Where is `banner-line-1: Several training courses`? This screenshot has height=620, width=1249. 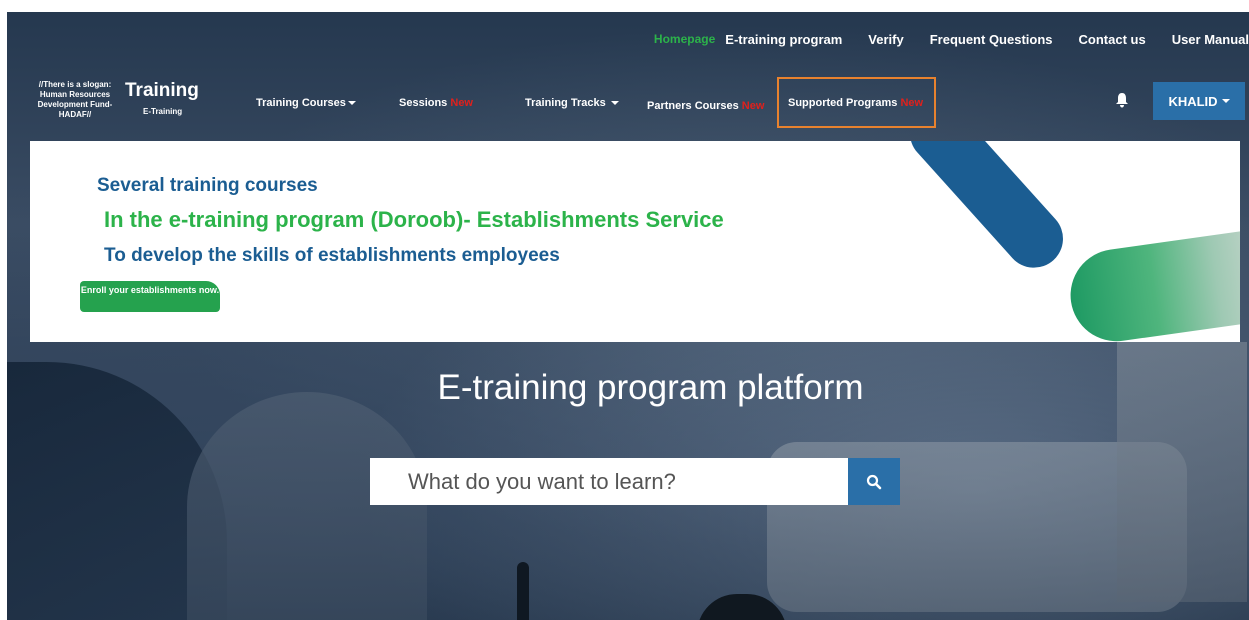
banner-line-1: Several training courses is located at coordinates (207, 185).